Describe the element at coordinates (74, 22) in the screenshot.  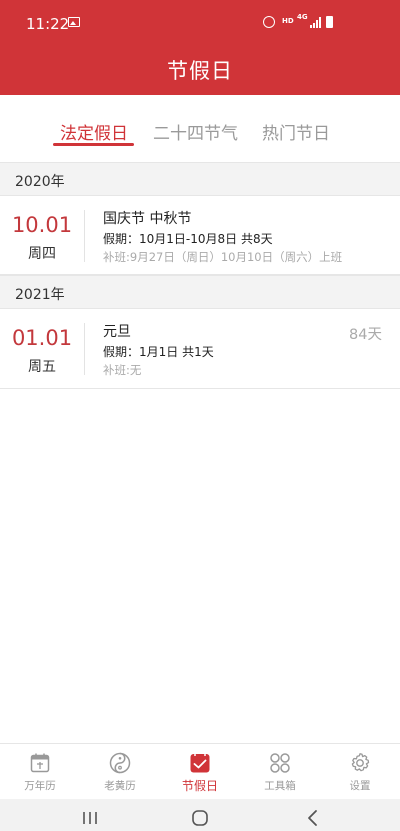
I see `image-notification-icon` at that location.